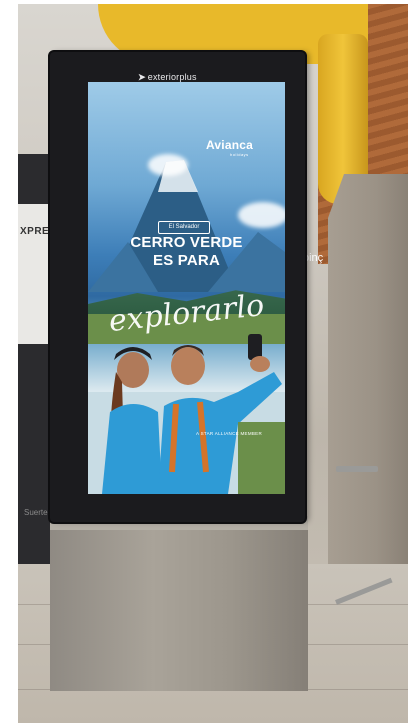 The width and height of the screenshot is (408, 723). Describe the element at coordinates (184, 227) in the screenshot. I see `location-tag: El Salvador` at that location.